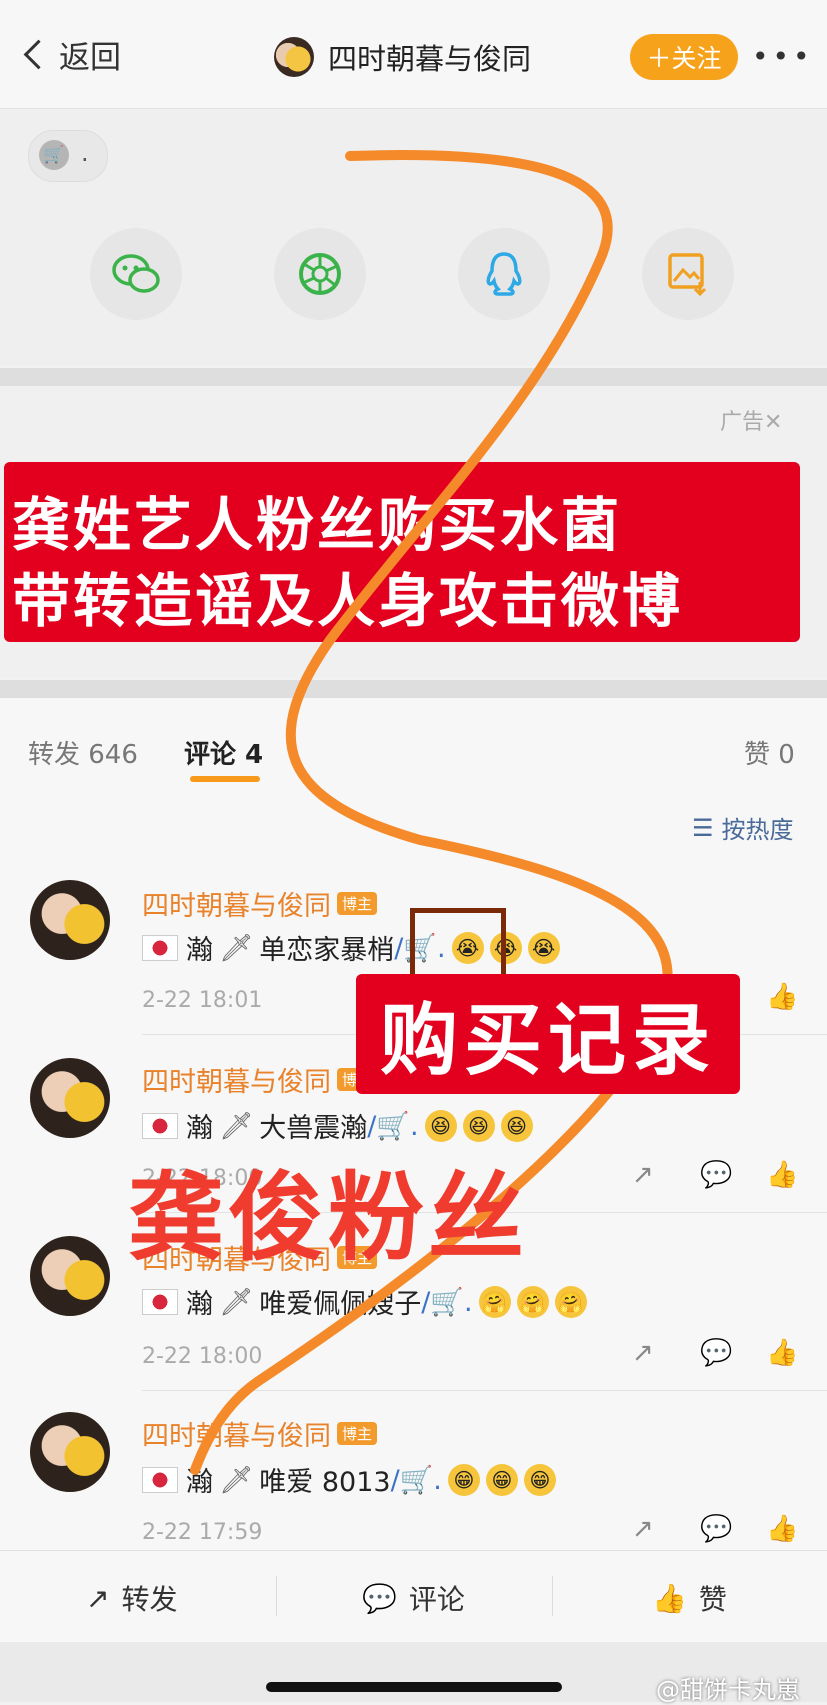  What do you see at coordinates (548, 1034) in the screenshot?
I see `purchase-record-label: 购买记录` at bounding box center [548, 1034].